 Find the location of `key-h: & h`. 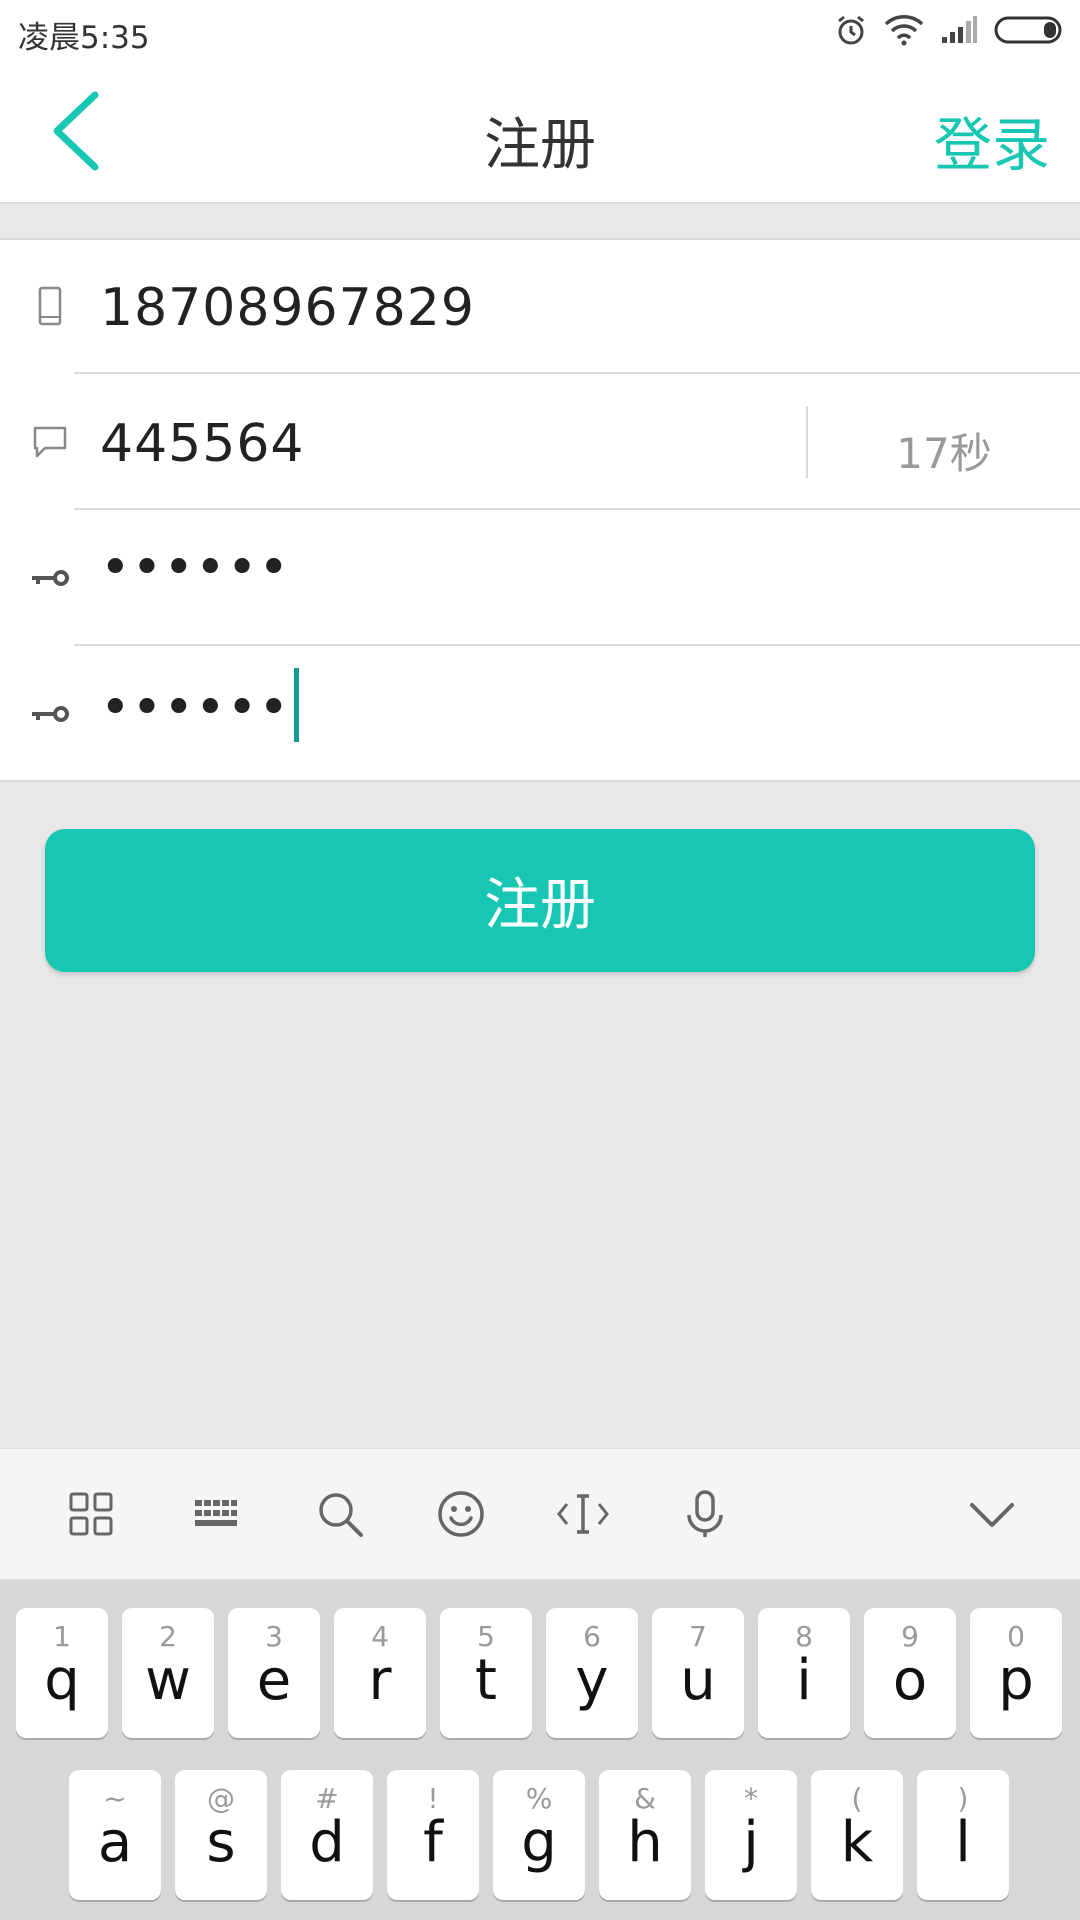

key-h: & h is located at coordinates (645, 1835).